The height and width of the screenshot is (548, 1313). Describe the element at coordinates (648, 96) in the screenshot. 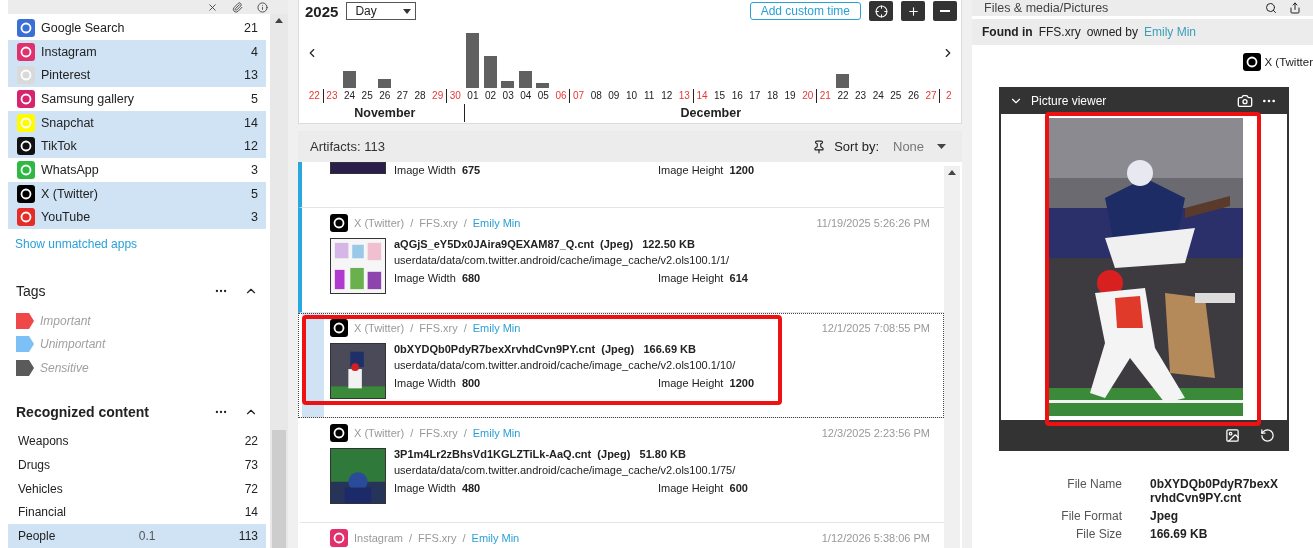

I see `day-label: 11` at that location.